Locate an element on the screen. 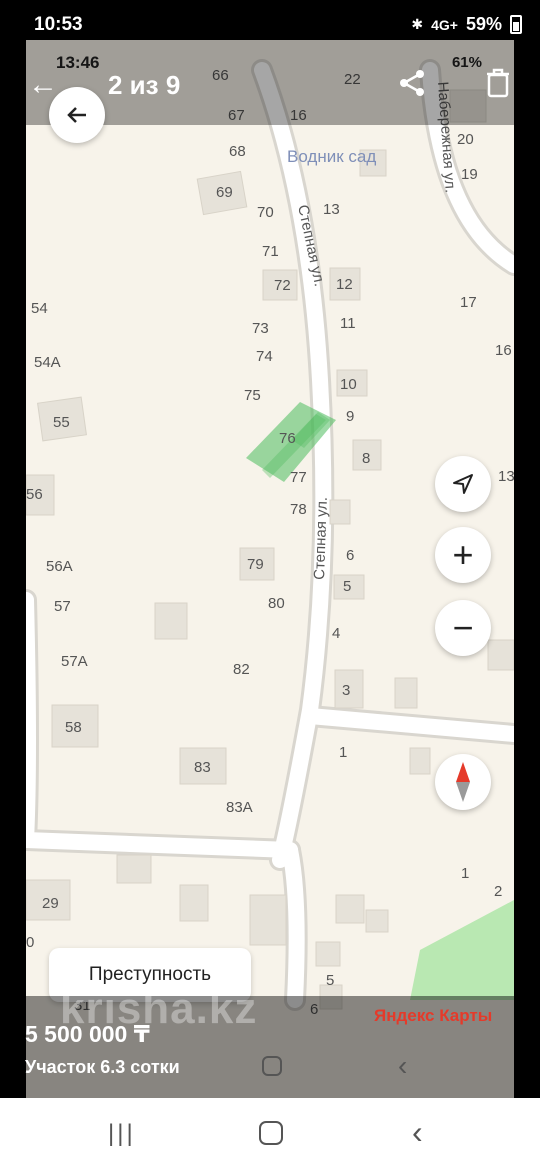  status-icons: ✱ 4G+ 59% is located at coordinates (466, 24).